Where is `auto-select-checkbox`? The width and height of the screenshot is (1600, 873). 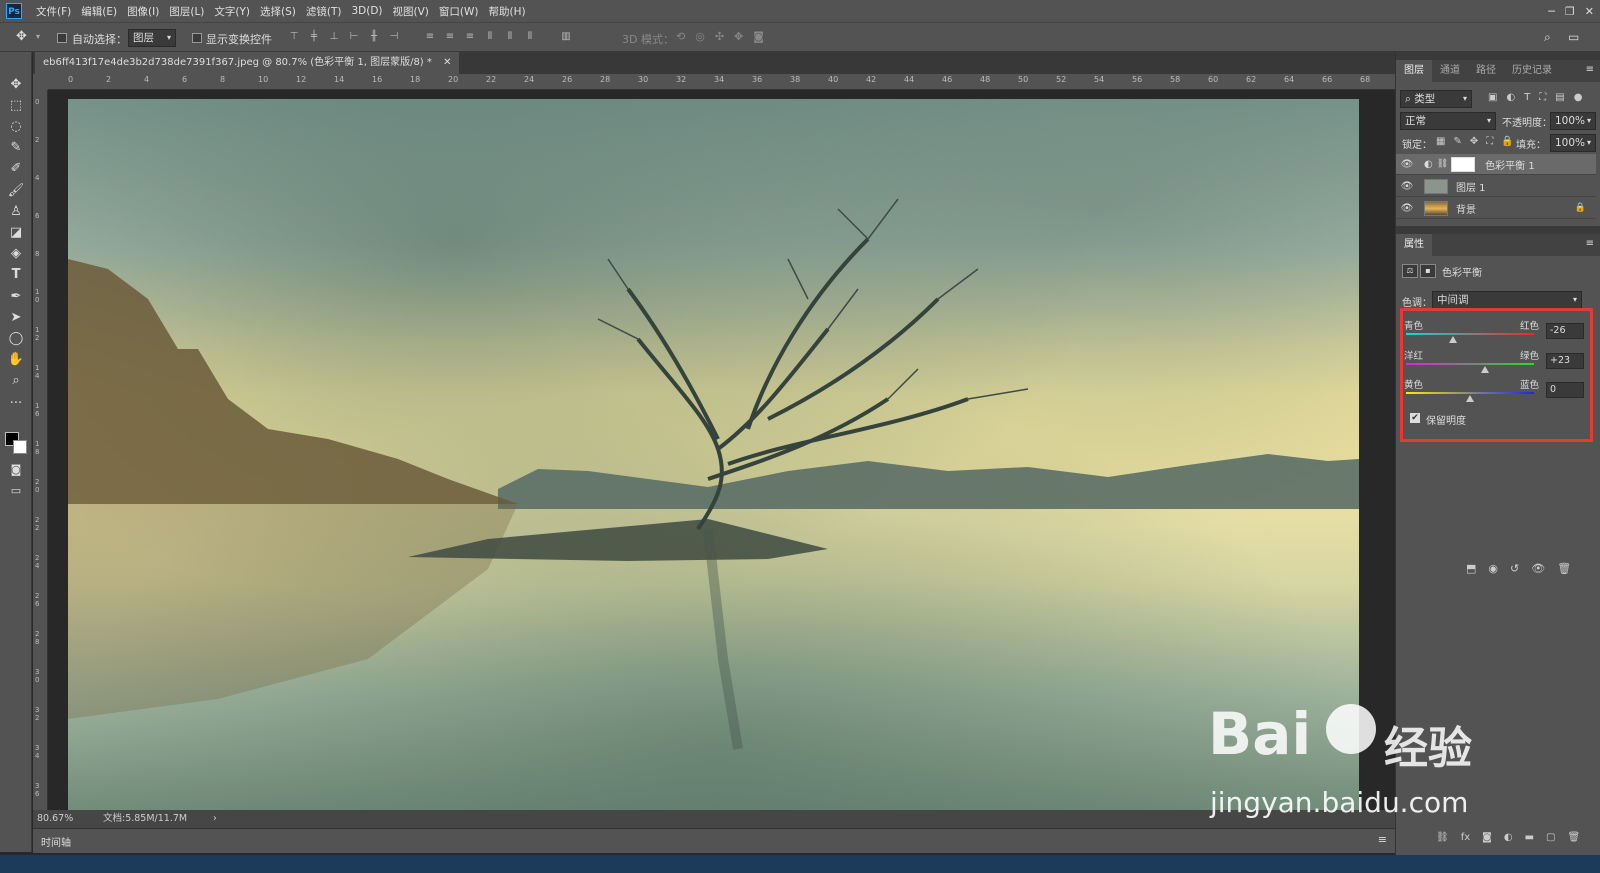
auto-select-checkbox is located at coordinates (62, 38).